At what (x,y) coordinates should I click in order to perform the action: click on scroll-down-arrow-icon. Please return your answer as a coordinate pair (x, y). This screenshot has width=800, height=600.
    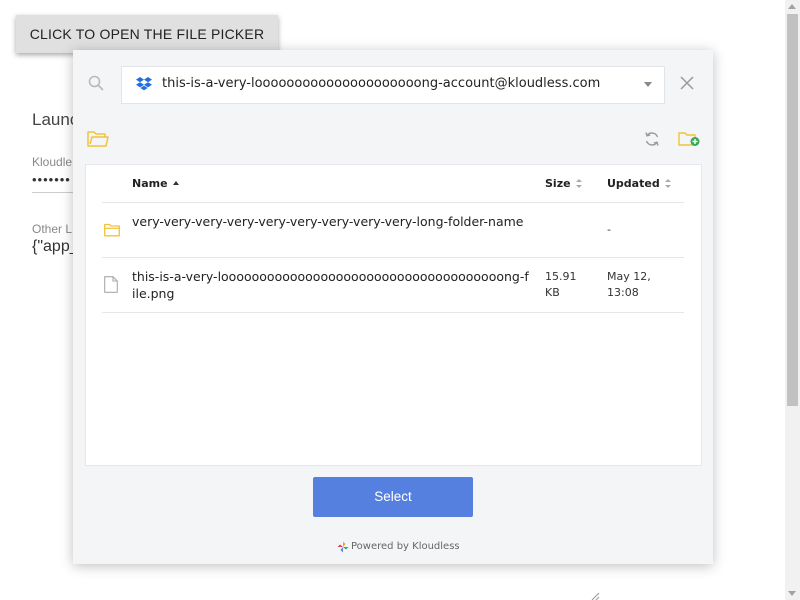
    Looking at the image, I should click on (792, 593).